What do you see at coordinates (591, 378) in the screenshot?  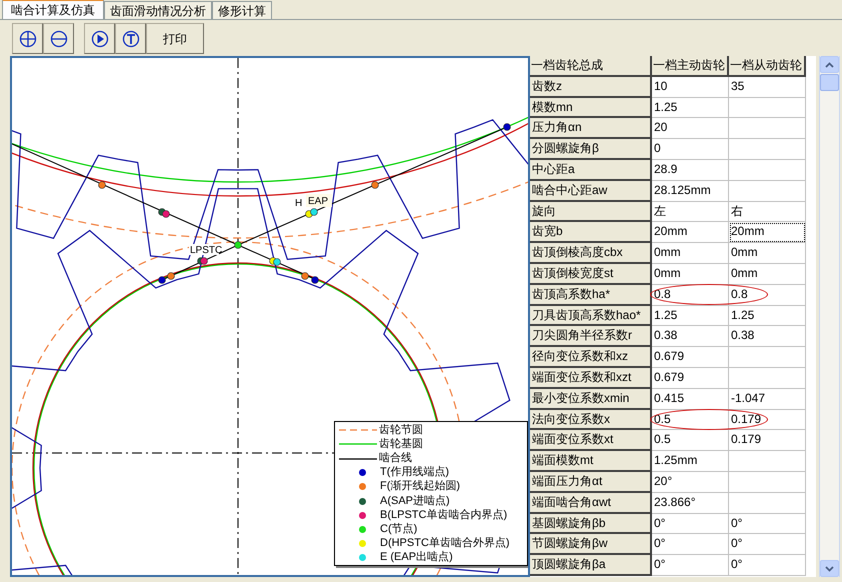 I see `row-header: 端面变位系数和xzt` at bounding box center [591, 378].